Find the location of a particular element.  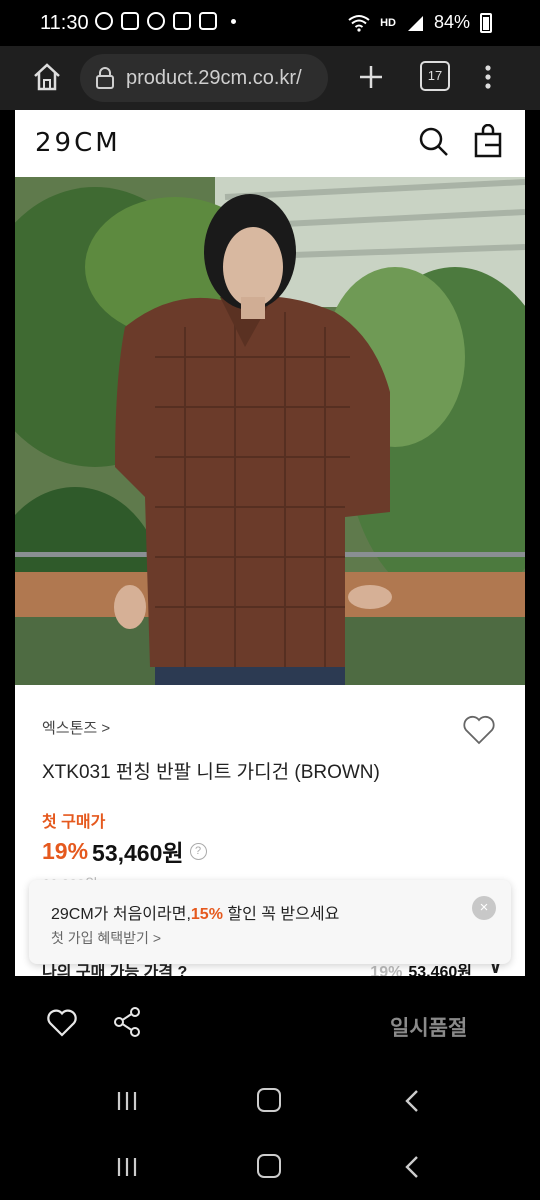

overflow-menu-icon is located at coordinates (488, 77).